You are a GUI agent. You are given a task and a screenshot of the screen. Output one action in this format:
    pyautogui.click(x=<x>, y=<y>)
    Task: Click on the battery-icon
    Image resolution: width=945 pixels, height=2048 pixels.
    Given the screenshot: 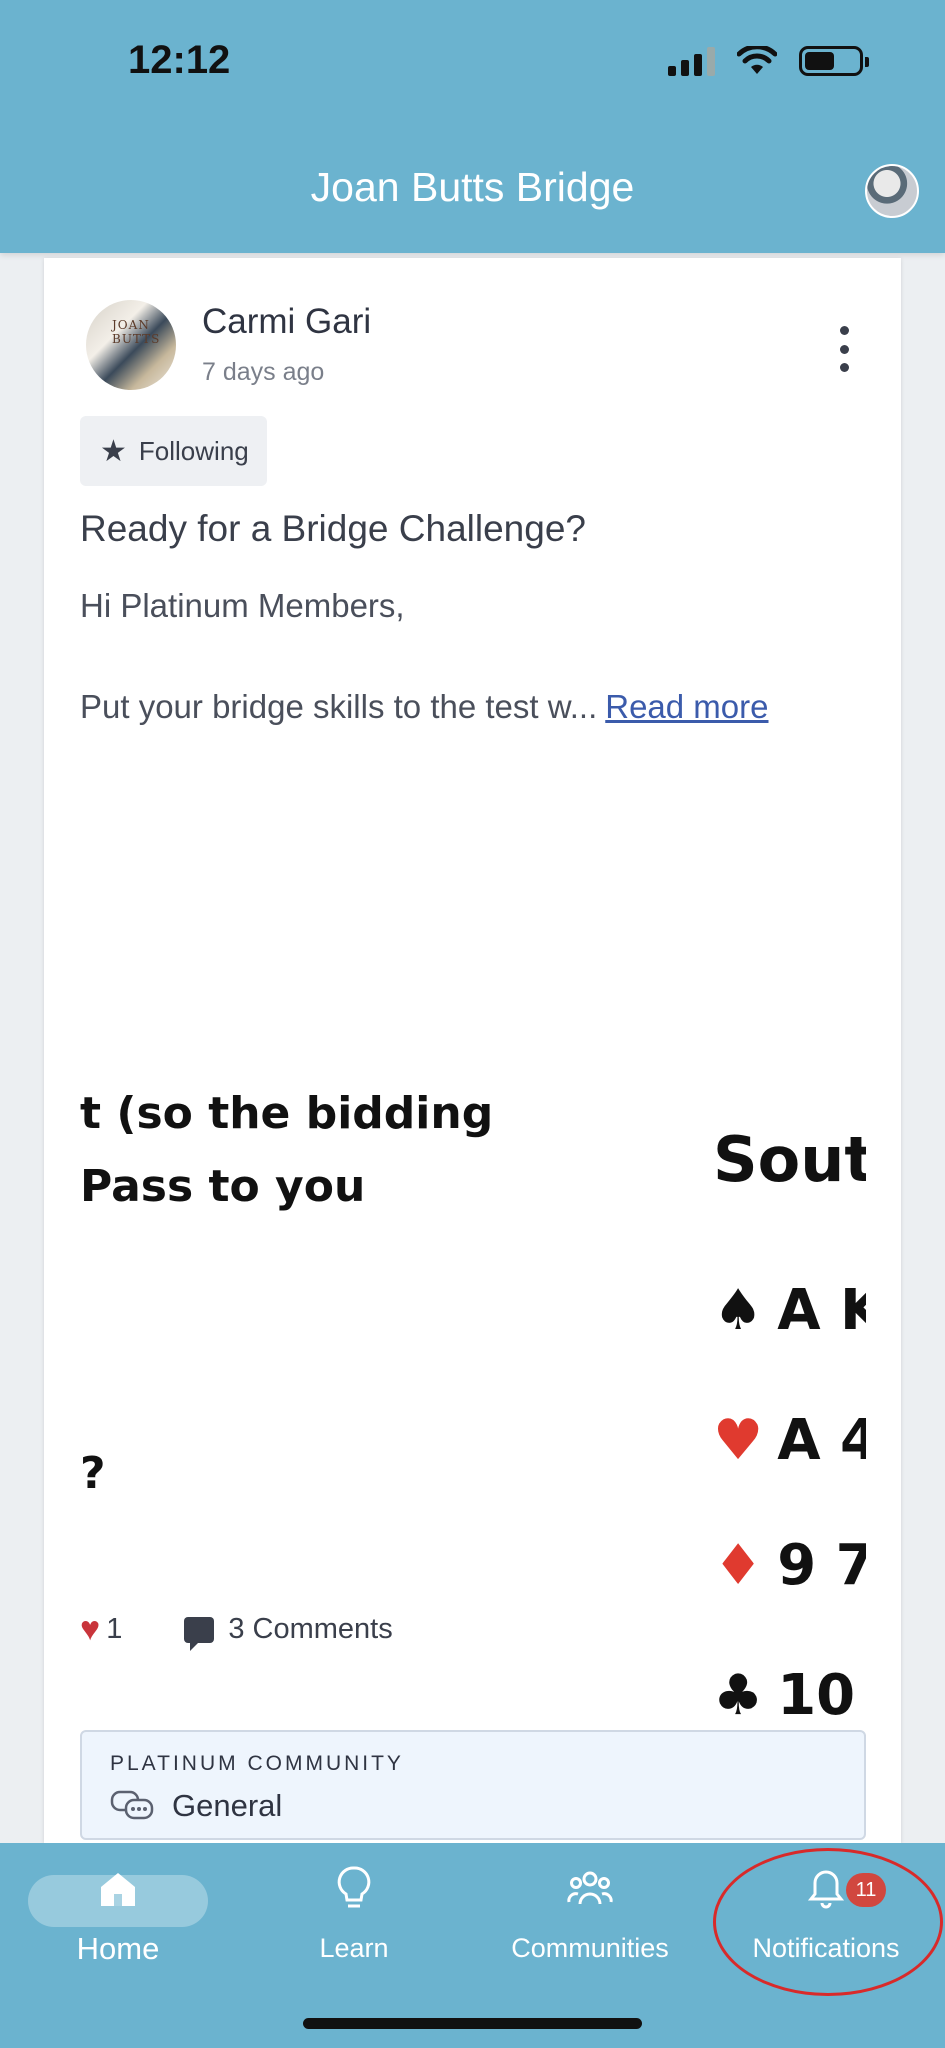 What is the action you would take?
    pyautogui.click(x=834, y=61)
    